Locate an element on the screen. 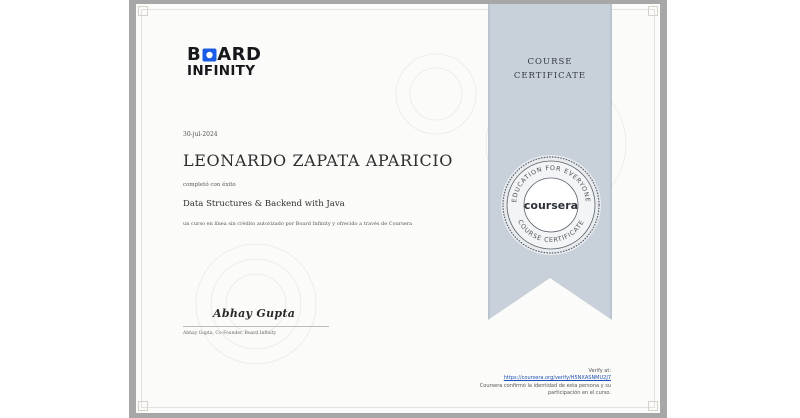 The height and width of the screenshot is (418, 800). logo-text-line2: INFINITY is located at coordinates (221, 71).